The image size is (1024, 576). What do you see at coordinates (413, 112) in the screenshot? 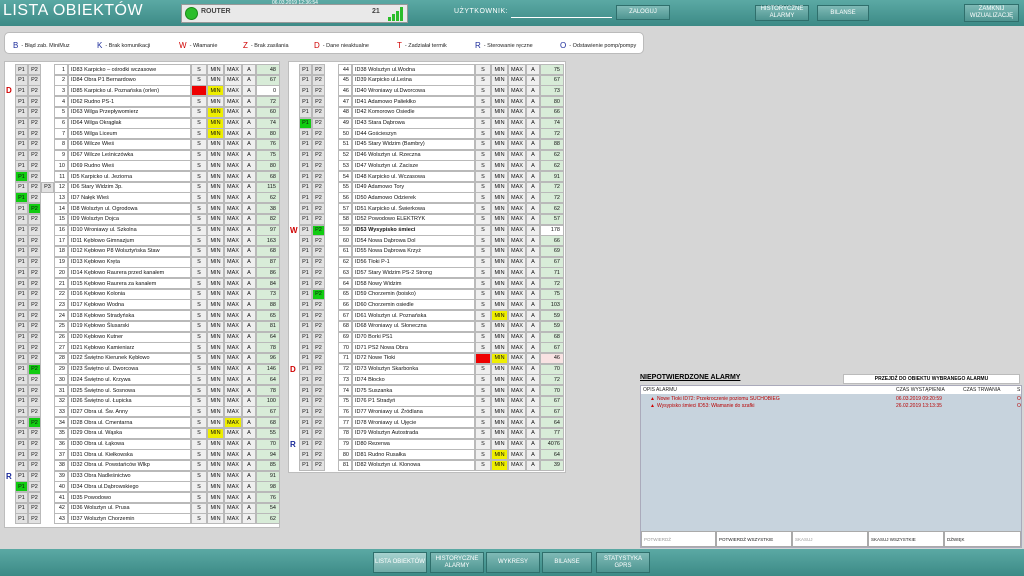
I see `object-name: ID42 Komorowo Osiedle` at bounding box center [413, 112].